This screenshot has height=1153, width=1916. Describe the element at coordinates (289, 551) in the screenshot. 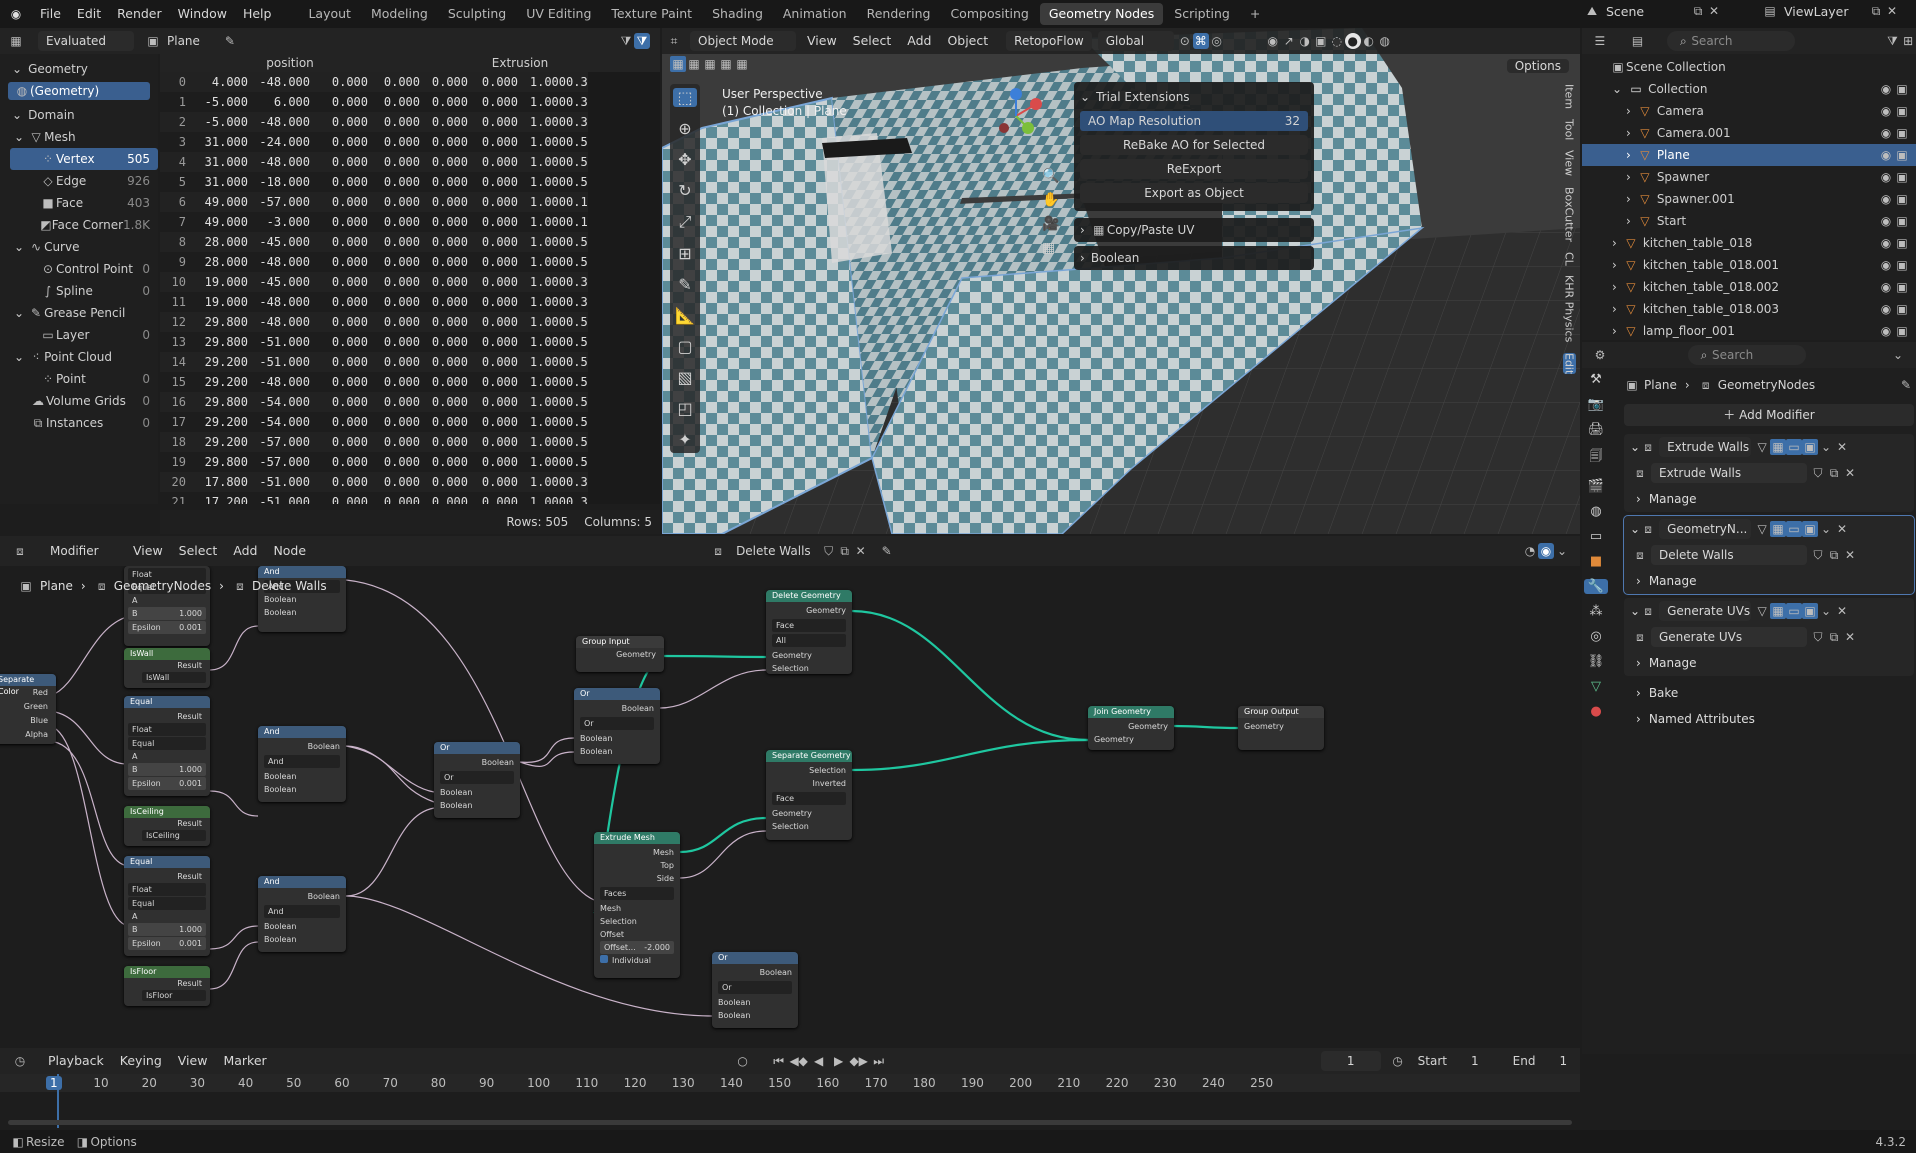

I see `node-menu-node: Node` at that location.